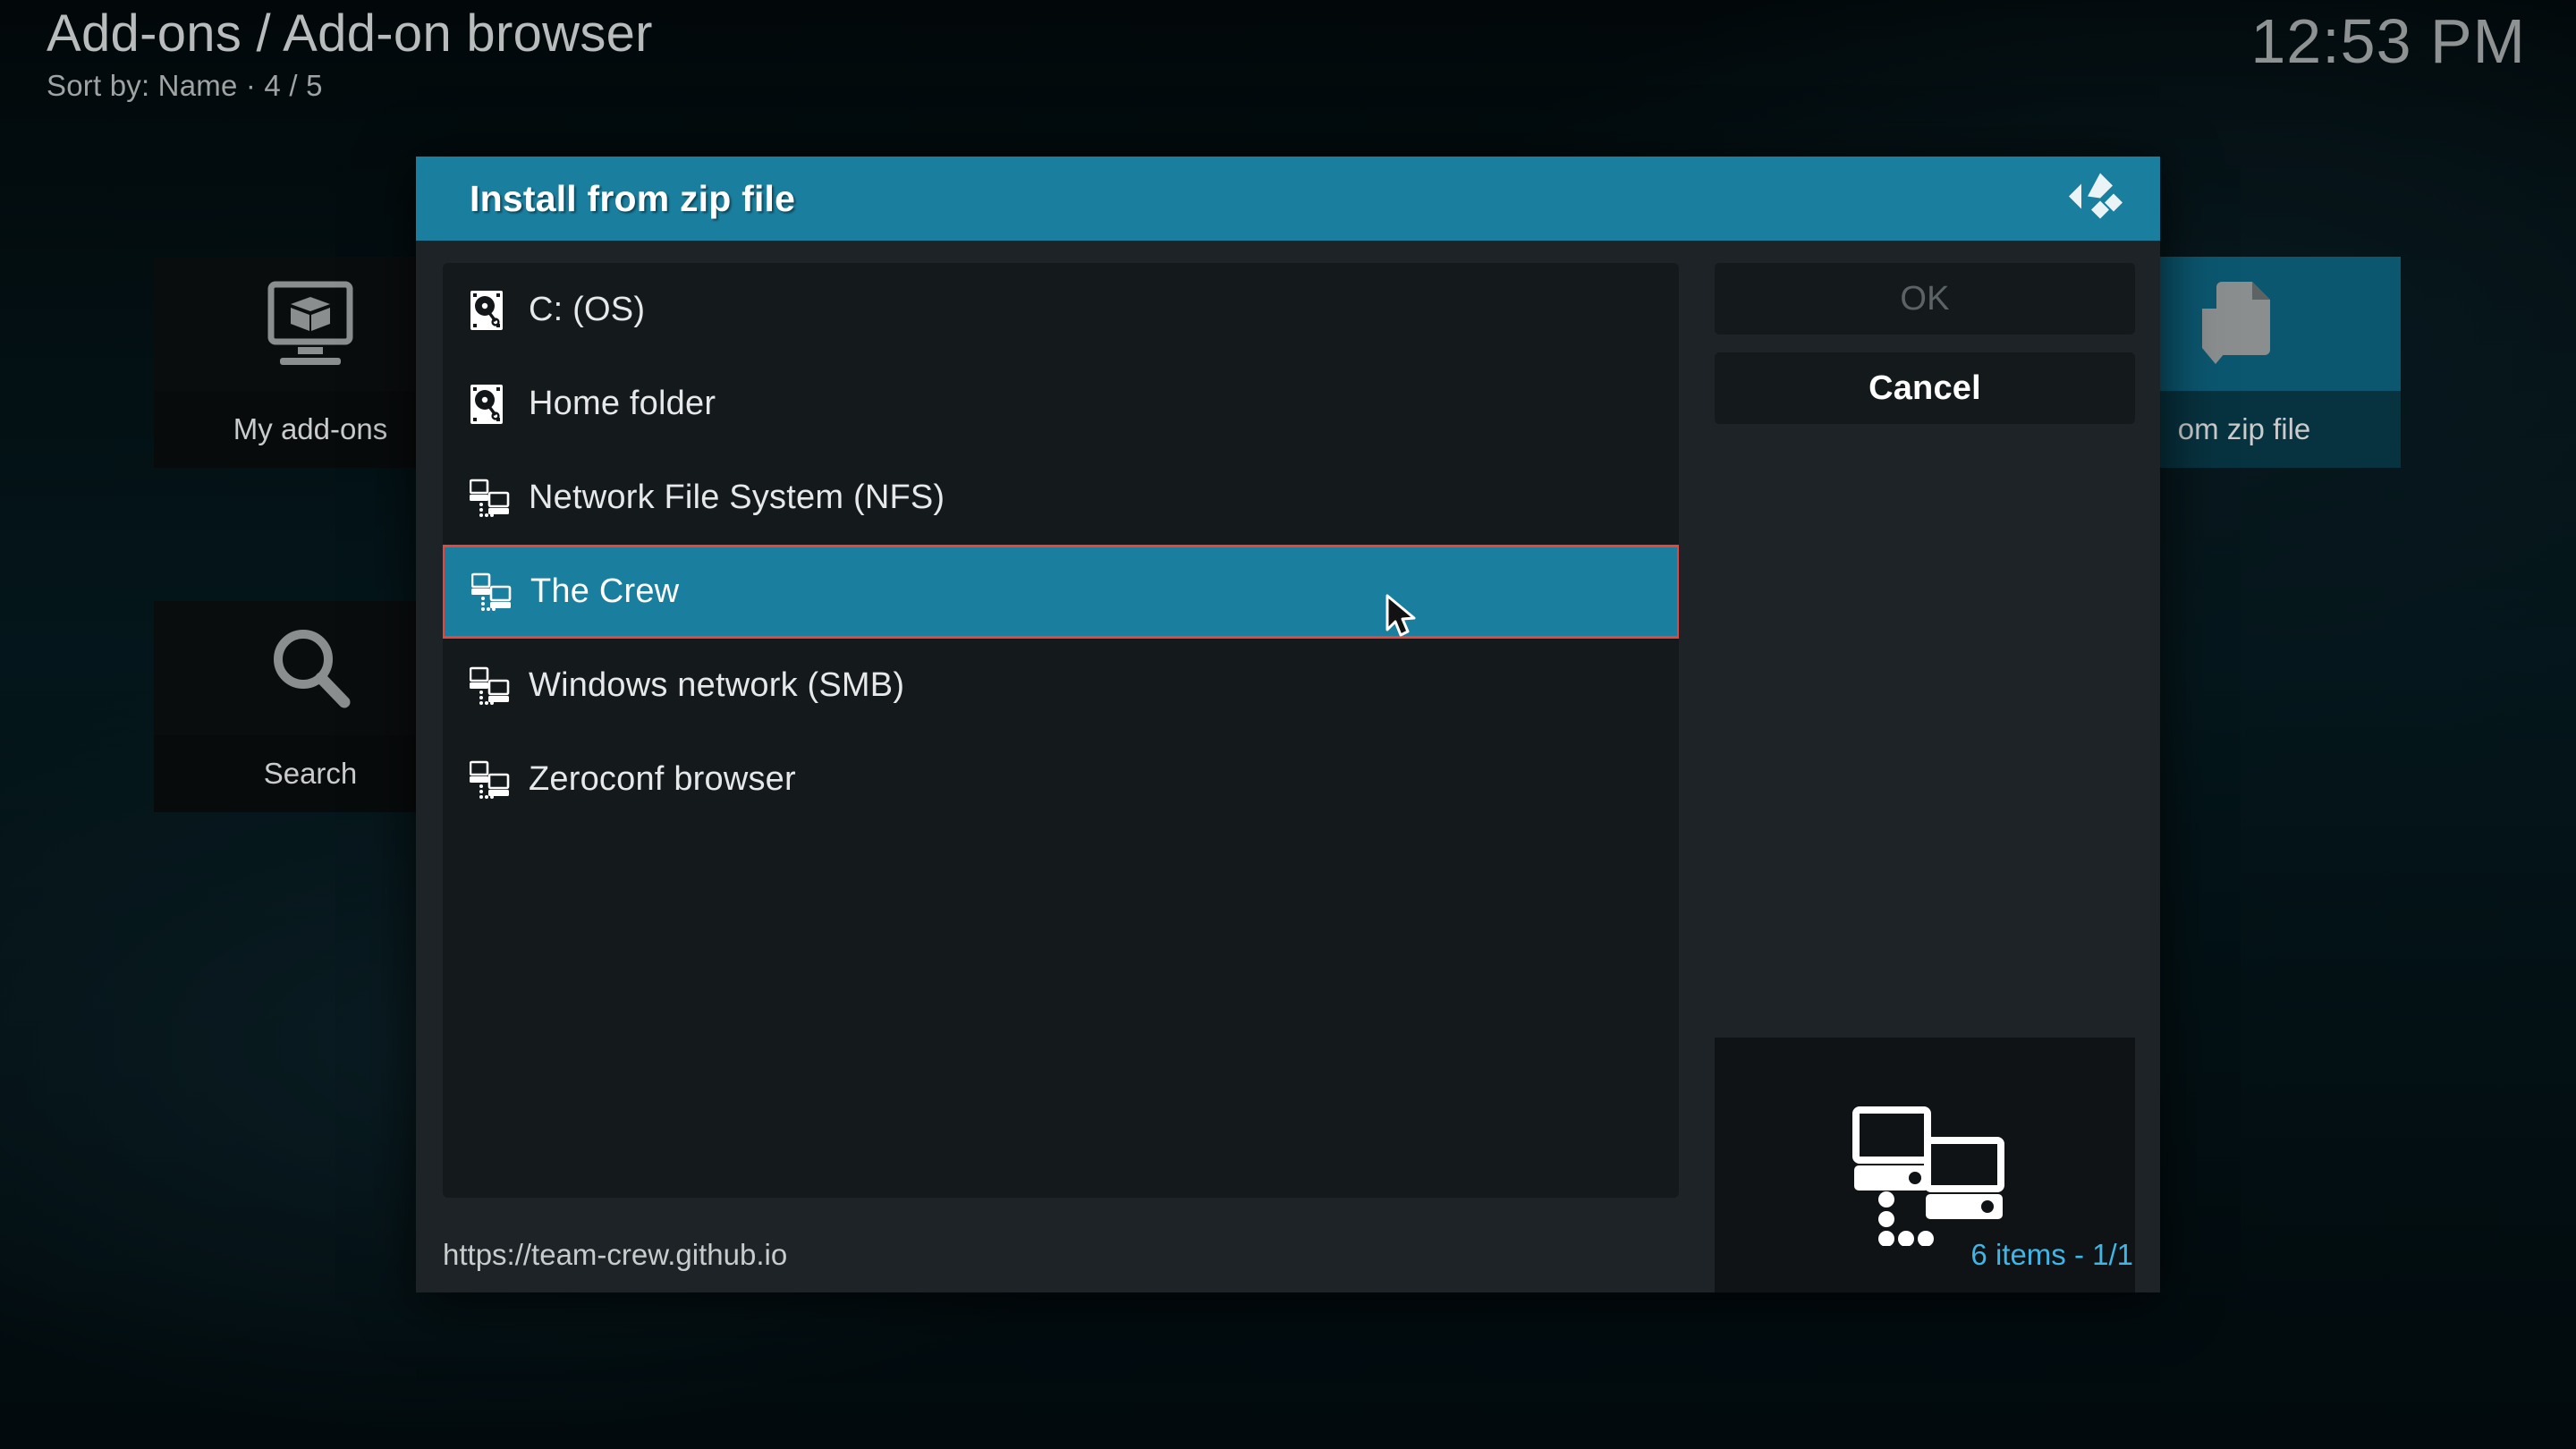 Image resolution: width=2576 pixels, height=1449 pixels. I want to click on clock: 12:53 PM, so click(2388, 41).